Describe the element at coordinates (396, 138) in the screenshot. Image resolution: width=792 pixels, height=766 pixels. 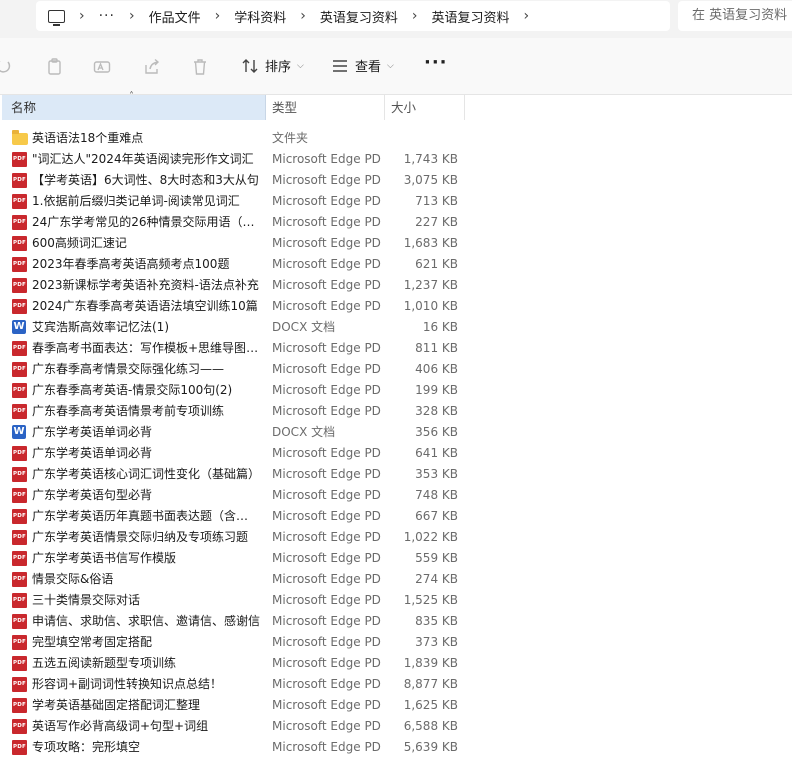
I see `file-row: 英语语法18个重难点 文件夹` at that location.